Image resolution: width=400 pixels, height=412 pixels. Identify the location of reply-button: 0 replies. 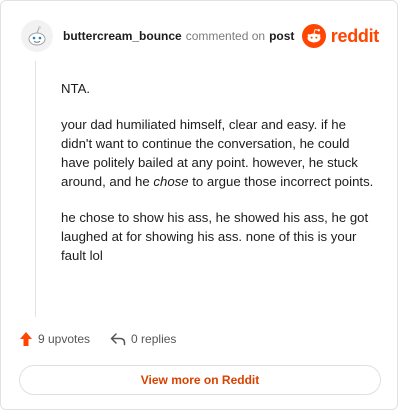
(143, 339).